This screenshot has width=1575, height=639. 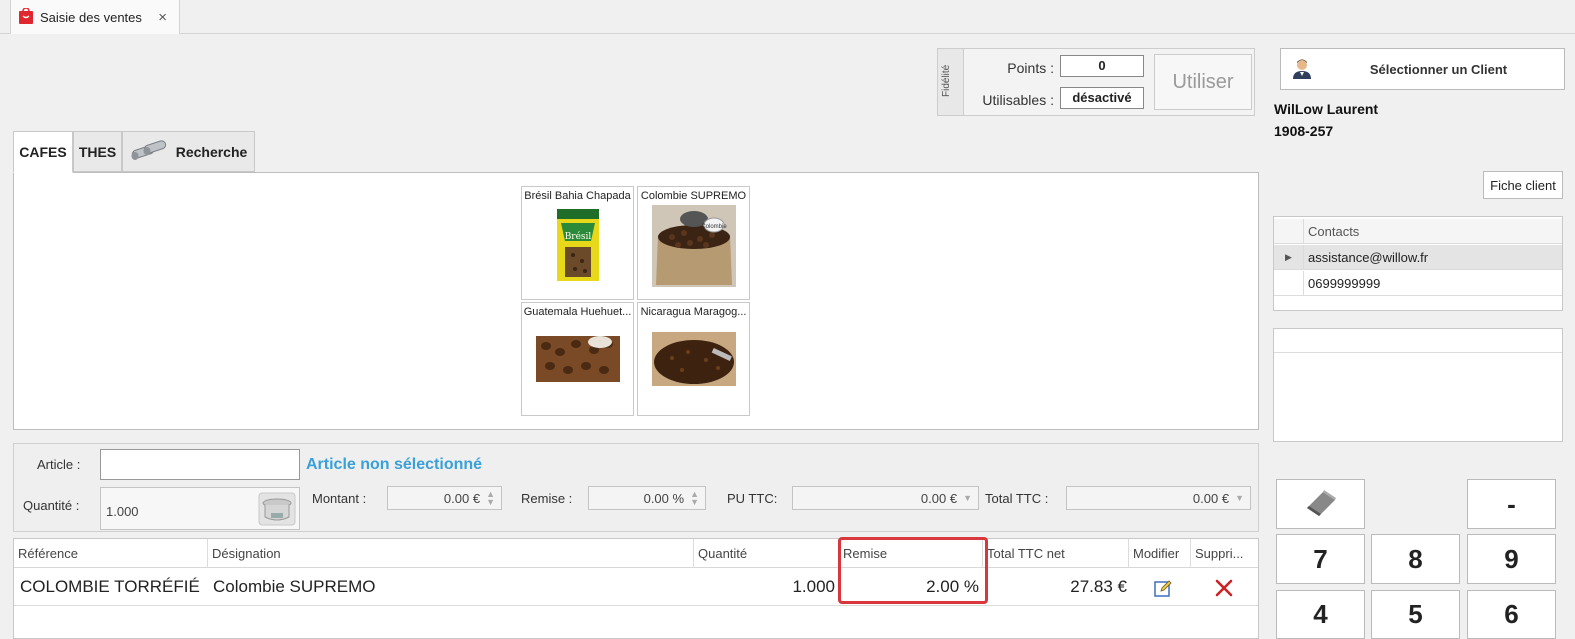 What do you see at coordinates (1302, 69) in the screenshot?
I see `user-icon` at bounding box center [1302, 69].